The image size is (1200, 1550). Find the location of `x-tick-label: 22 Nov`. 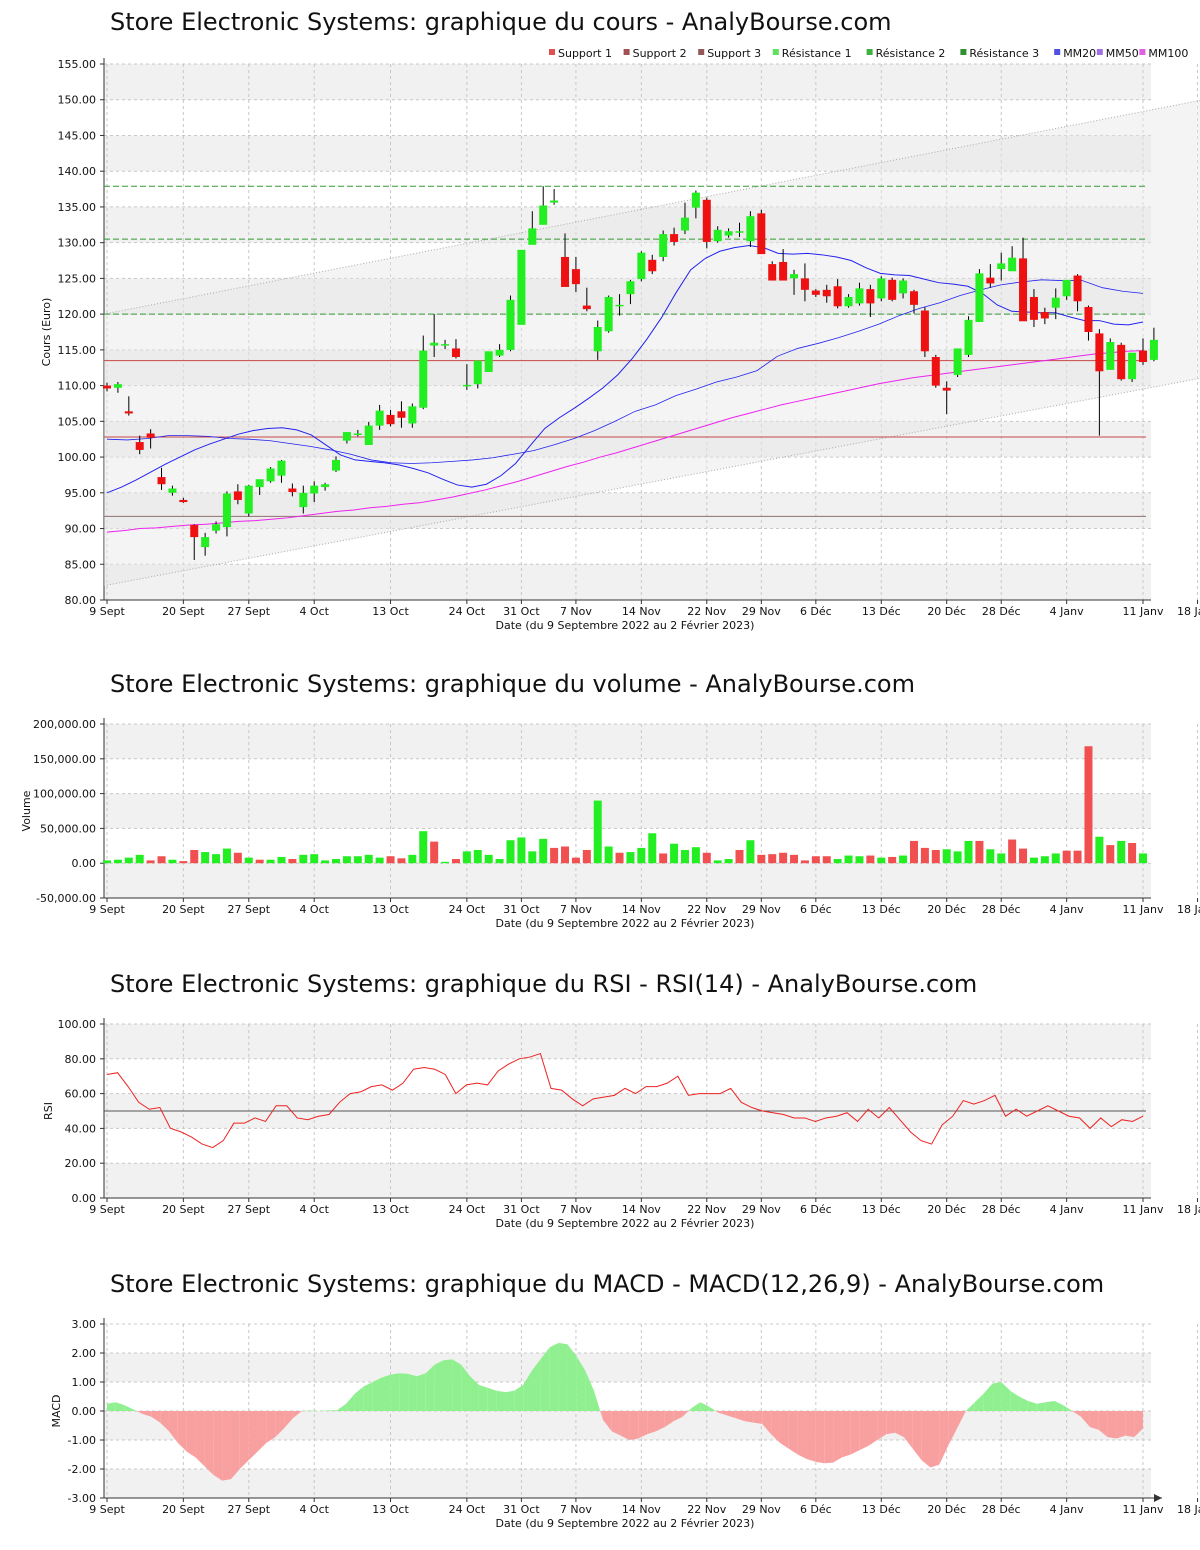

x-tick-label: 22 Nov is located at coordinates (706, 909).